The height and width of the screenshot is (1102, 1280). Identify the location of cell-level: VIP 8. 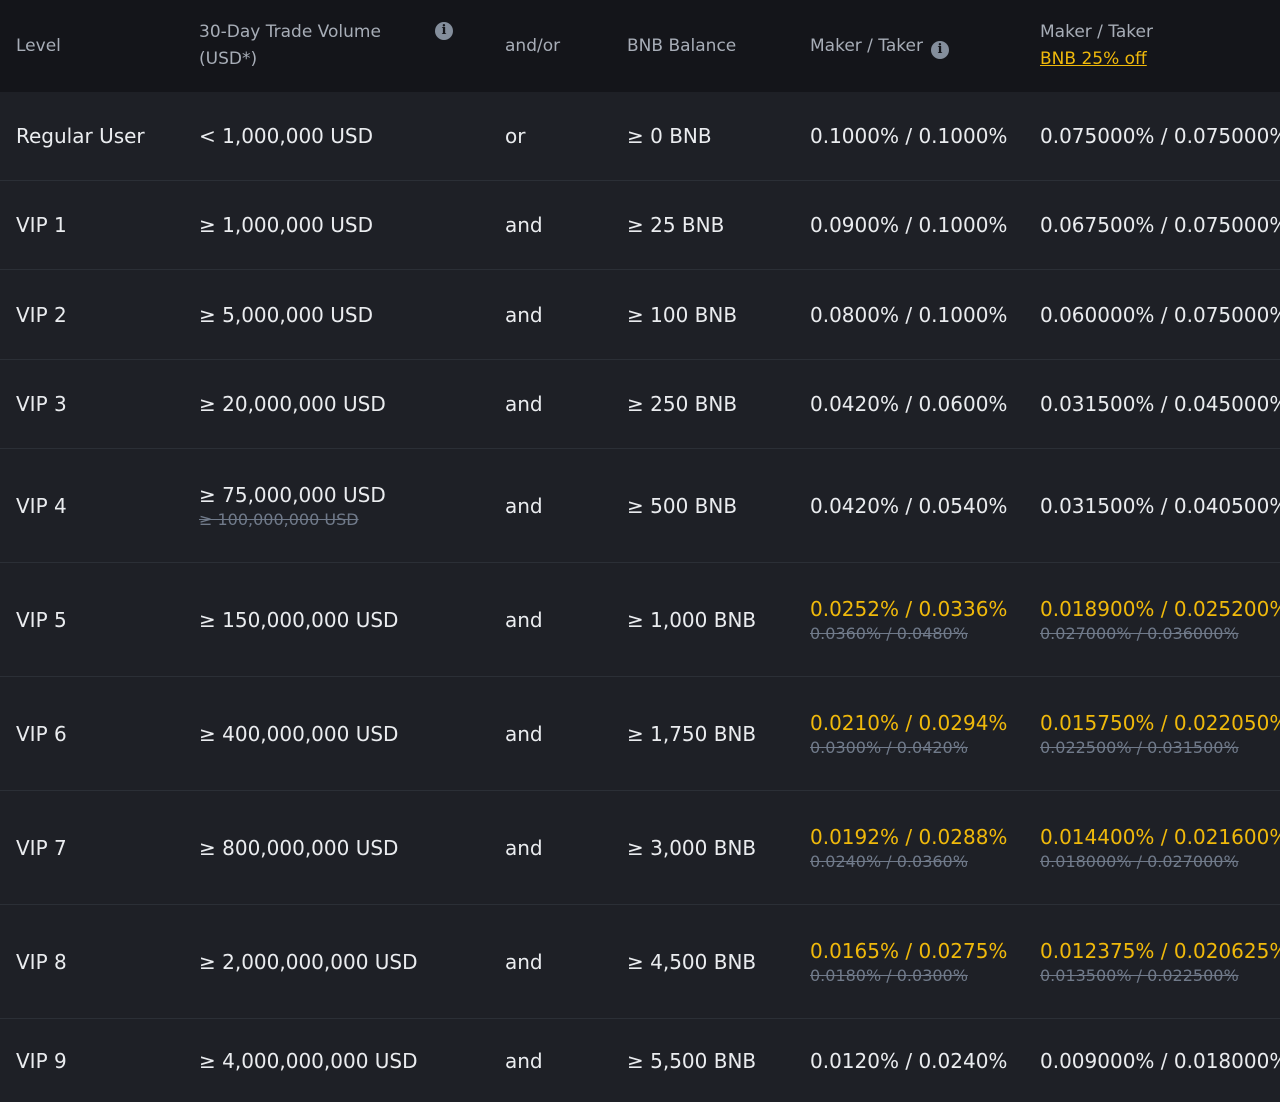
(41, 961).